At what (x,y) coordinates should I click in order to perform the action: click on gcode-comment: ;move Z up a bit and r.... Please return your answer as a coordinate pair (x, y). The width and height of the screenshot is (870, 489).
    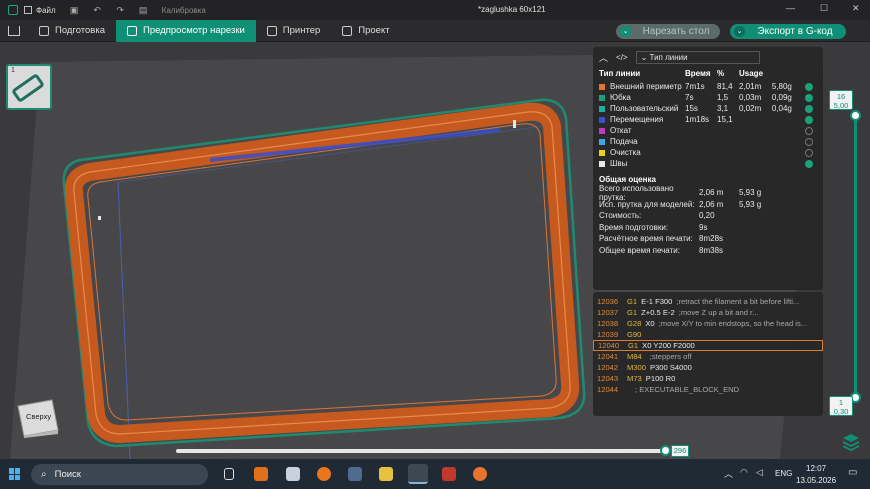
    Looking at the image, I should click on (718, 312).